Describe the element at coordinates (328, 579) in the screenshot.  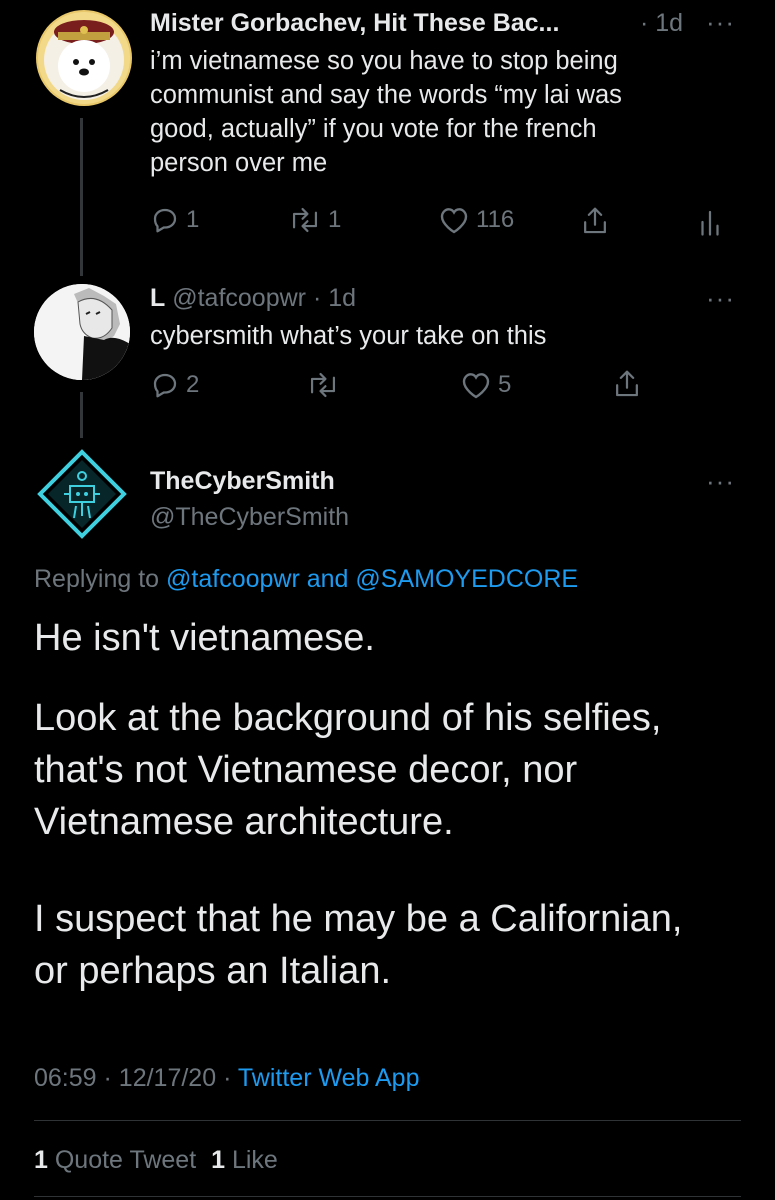
I see `replying-and: and` at that location.